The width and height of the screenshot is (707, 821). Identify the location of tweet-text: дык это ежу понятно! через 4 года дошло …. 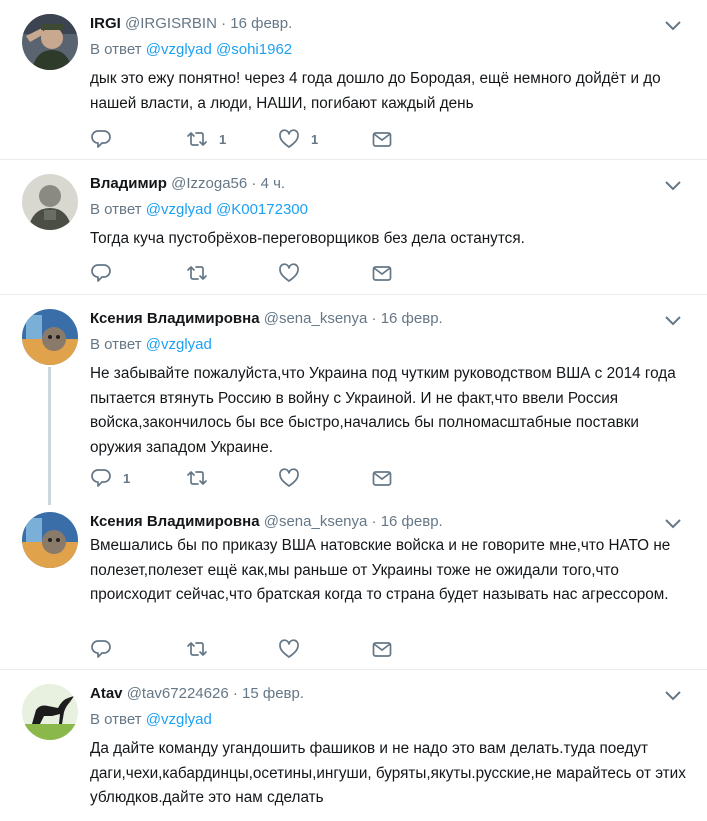
(375, 91).